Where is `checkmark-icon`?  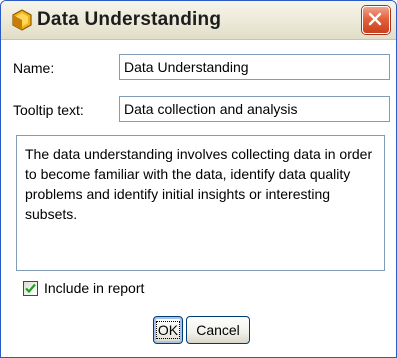
checkmark-icon is located at coordinates (30, 288).